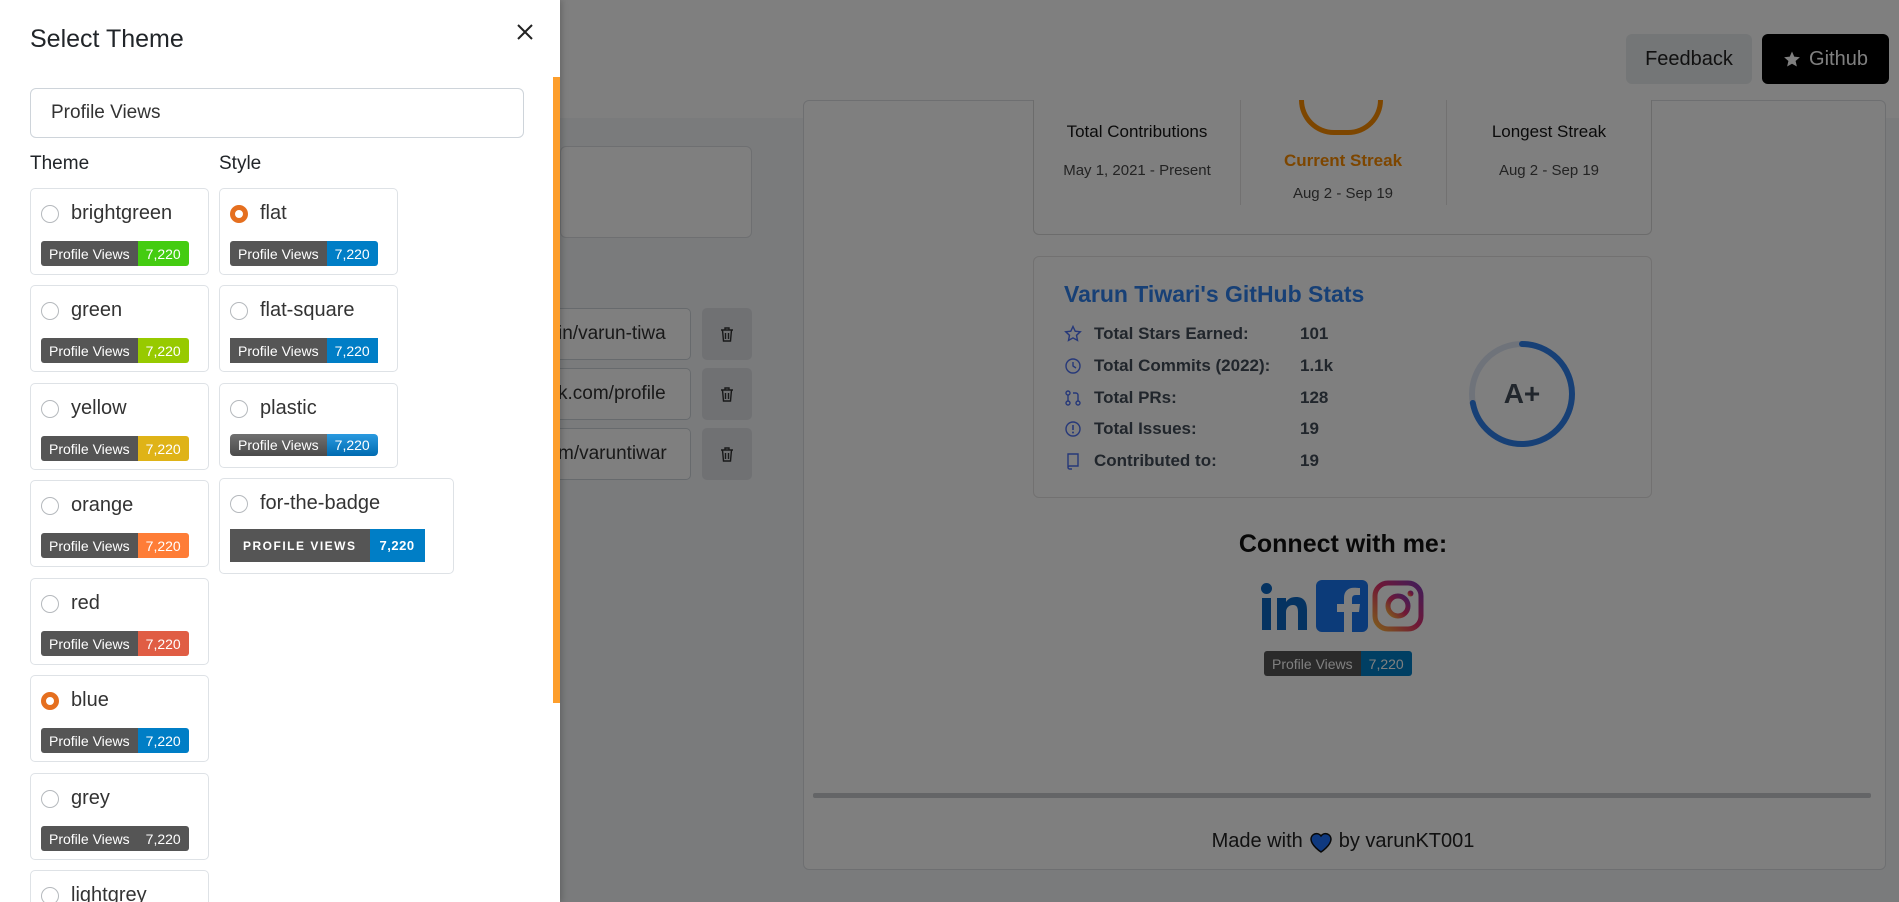  I want to click on style-option-for-the-badge: for-the-badge PROFILE VIEWS 7,220, so click(336, 526).